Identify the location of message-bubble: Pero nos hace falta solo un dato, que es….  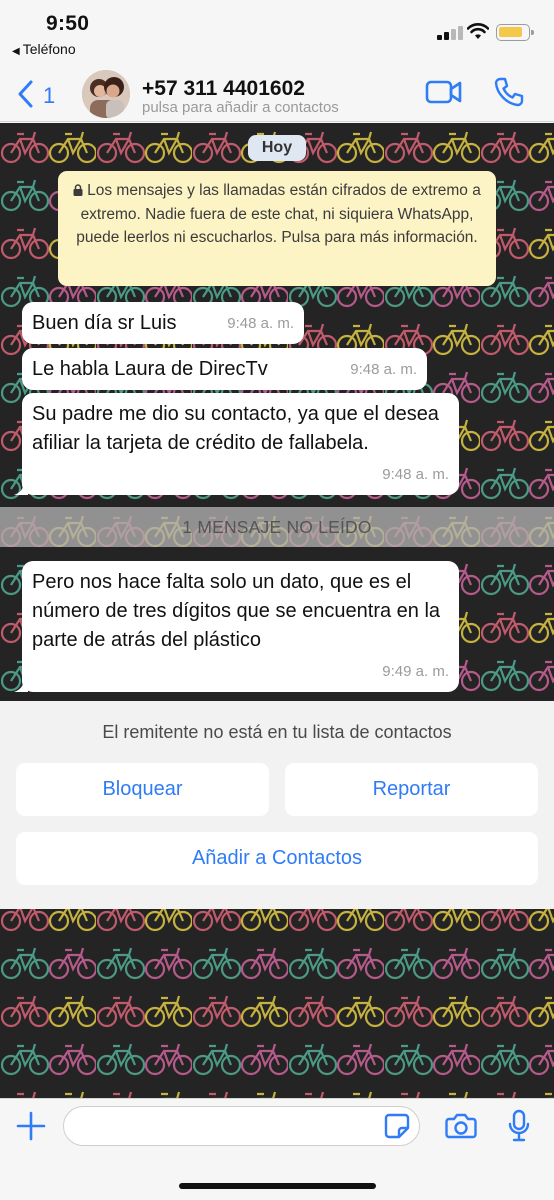
(236, 626).